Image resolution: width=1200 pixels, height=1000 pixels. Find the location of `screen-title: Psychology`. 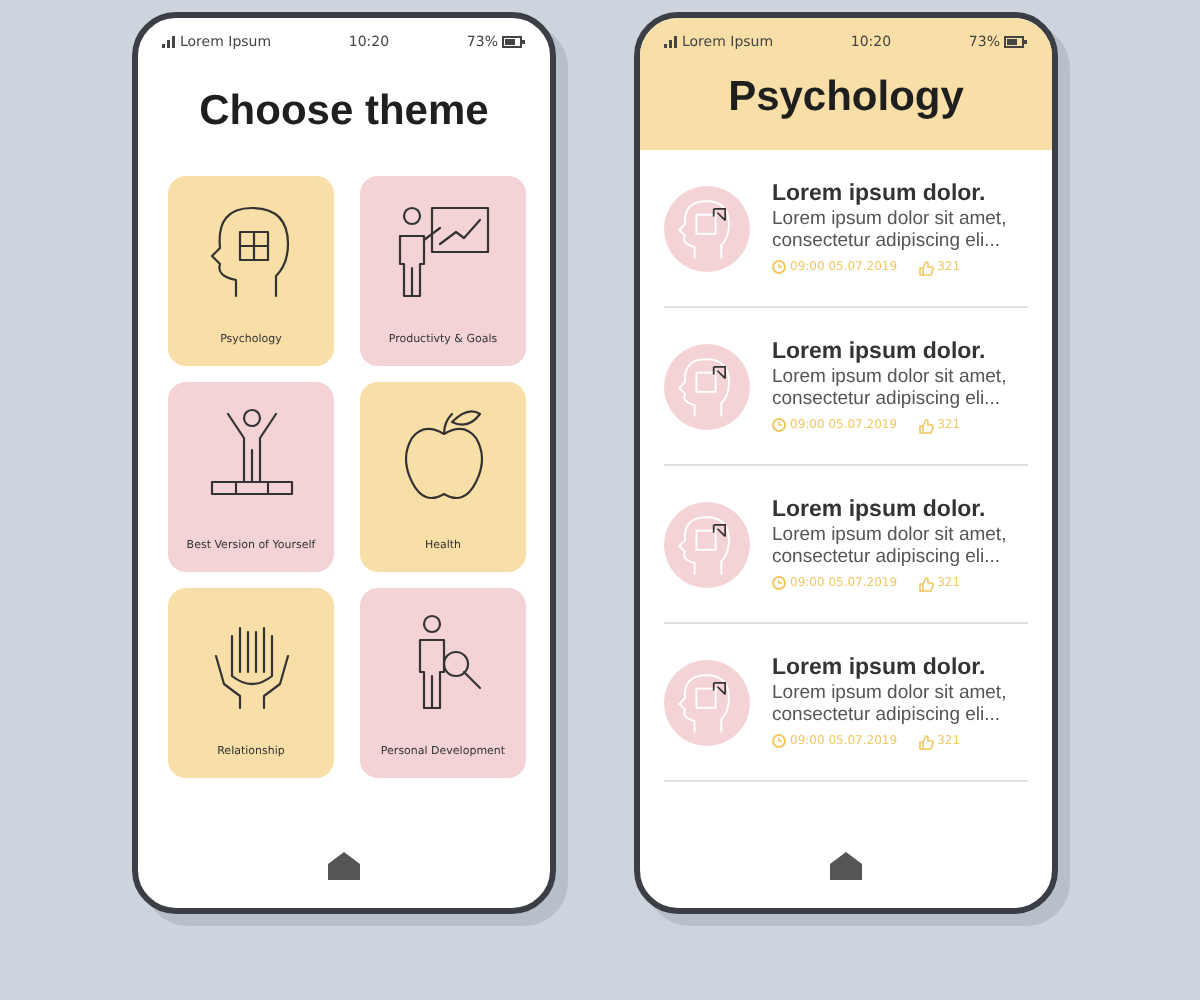

screen-title: Psychology is located at coordinates (846, 98).